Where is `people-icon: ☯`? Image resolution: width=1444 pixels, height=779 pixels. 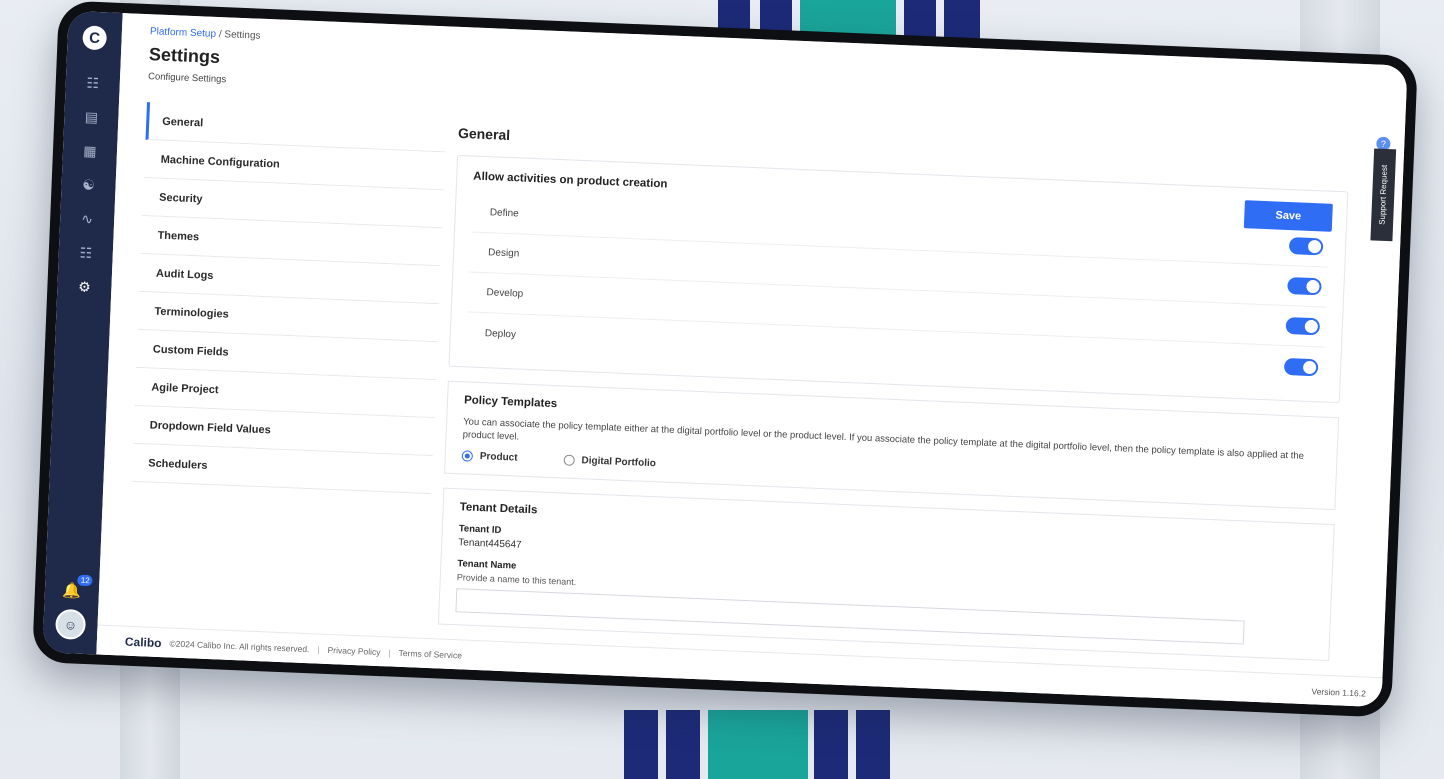
people-icon: ☯ is located at coordinates (88, 184).